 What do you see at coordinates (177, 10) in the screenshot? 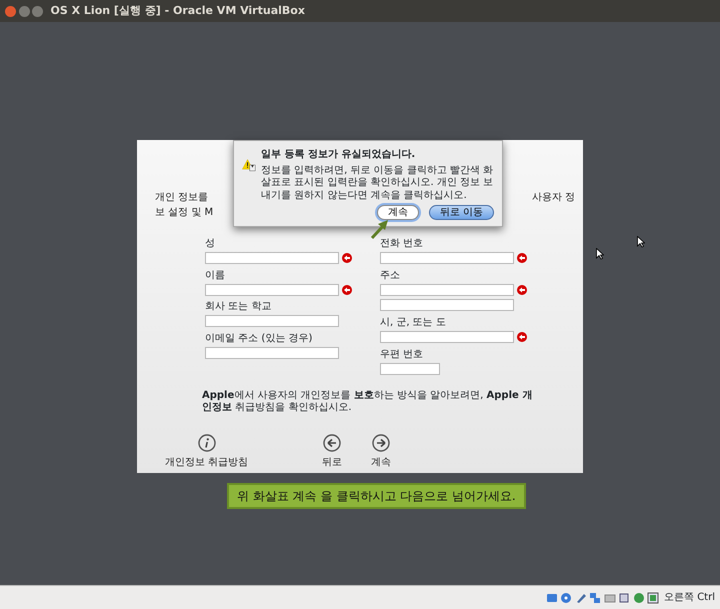
I see `window-title: OS X Lion [실행 중] - Oracle VM VirtualBox` at bounding box center [177, 10].